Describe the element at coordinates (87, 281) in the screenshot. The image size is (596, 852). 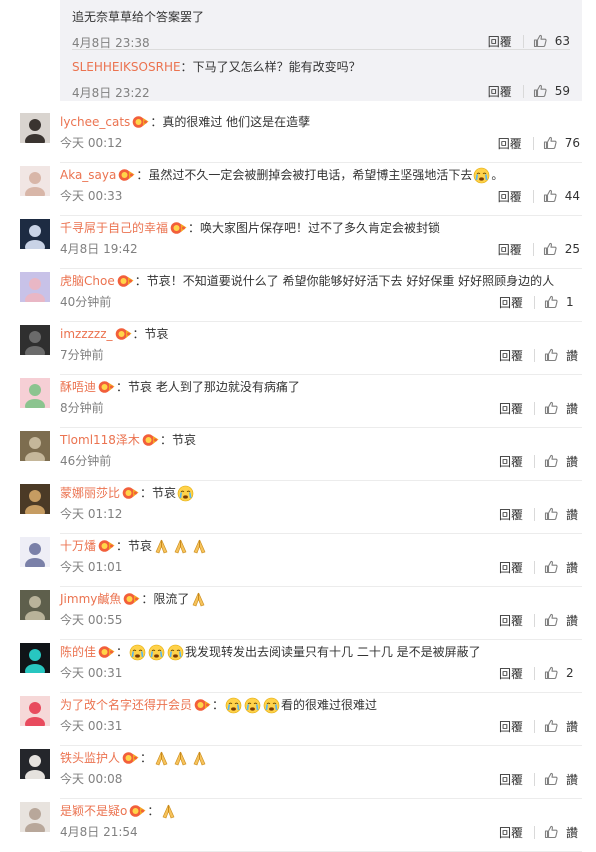
I see `comment-username: 虎脑Choe` at that location.